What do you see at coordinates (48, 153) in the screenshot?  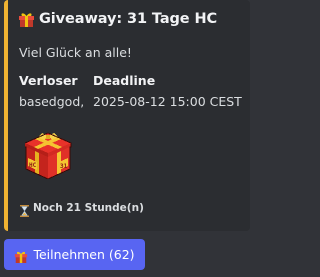 I see `prize-gift-box-image: HC 31` at bounding box center [48, 153].